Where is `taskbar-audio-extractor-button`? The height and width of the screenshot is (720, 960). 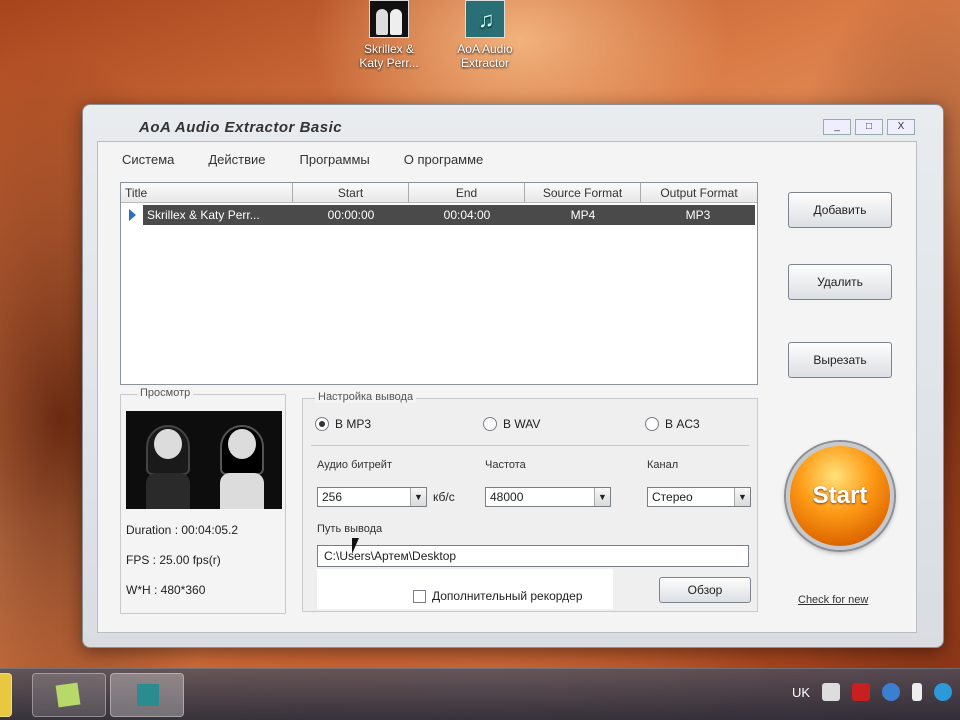
taskbar-audio-extractor-button is located at coordinates (147, 695).